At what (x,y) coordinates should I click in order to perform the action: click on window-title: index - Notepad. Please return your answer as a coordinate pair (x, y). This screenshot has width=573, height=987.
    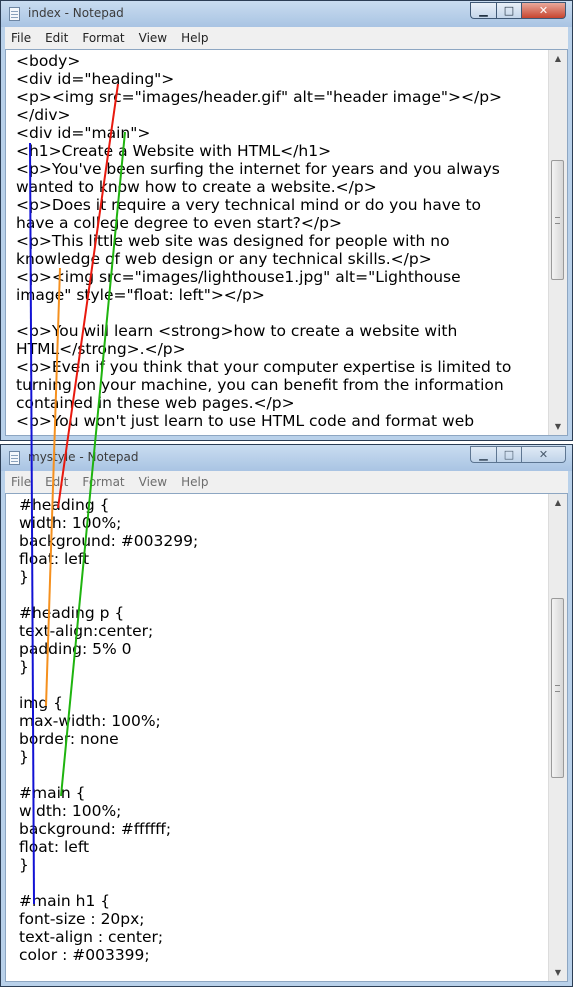
    Looking at the image, I should click on (76, 13).